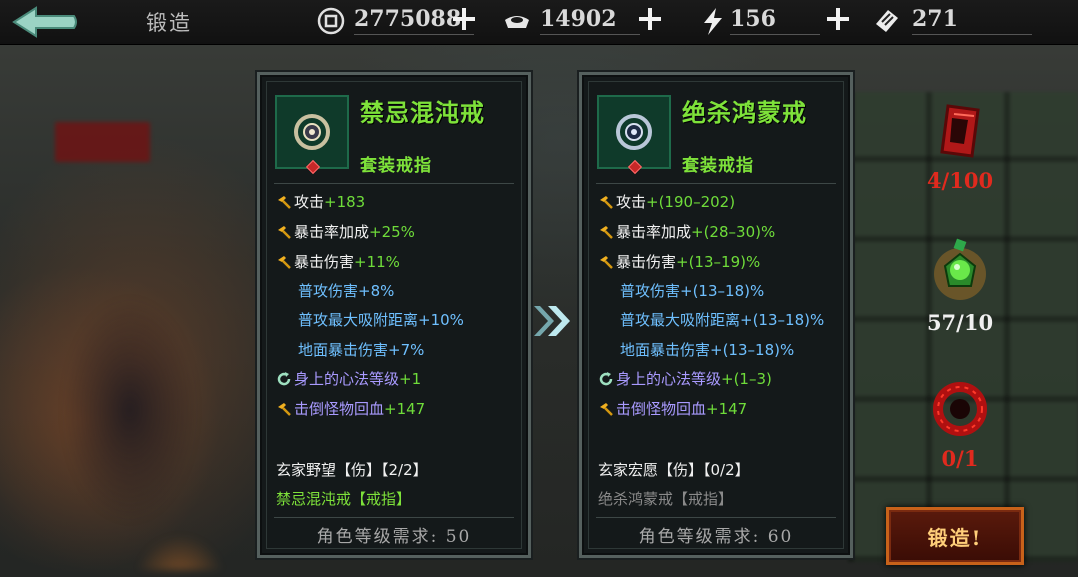 The width and height of the screenshot is (1078, 577). I want to click on background-character, so click(135, 410).